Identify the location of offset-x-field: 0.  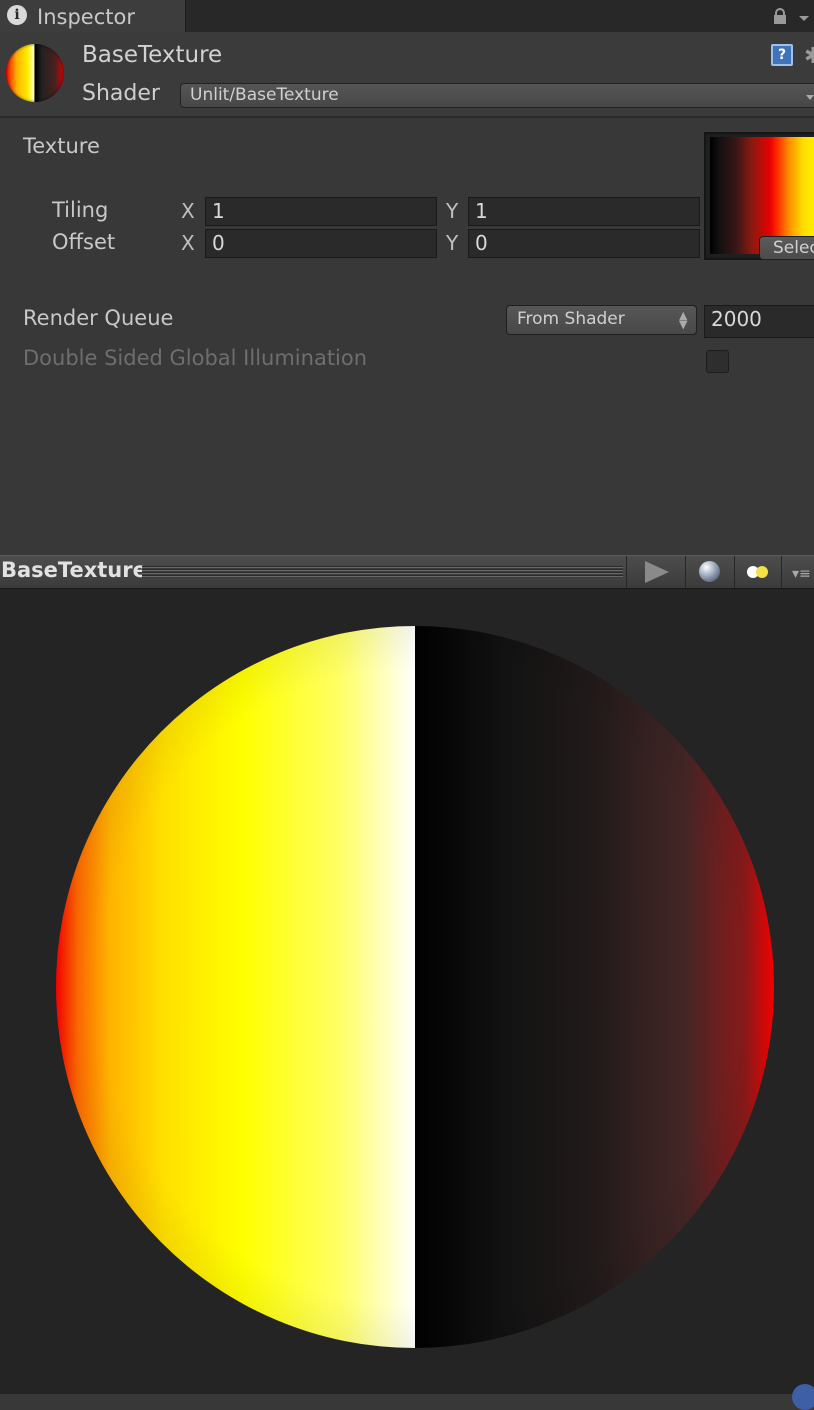
(321, 243).